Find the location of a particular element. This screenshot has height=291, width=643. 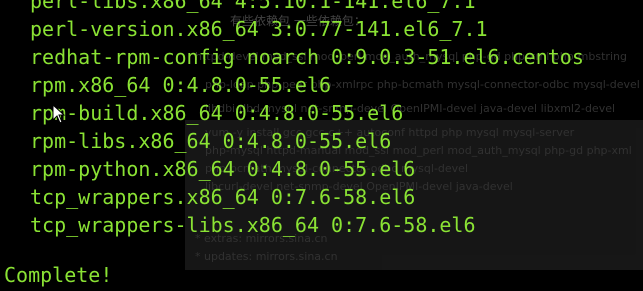

background-row: * updates: mirrors.sina.cn is located at coordinates (266, 256).